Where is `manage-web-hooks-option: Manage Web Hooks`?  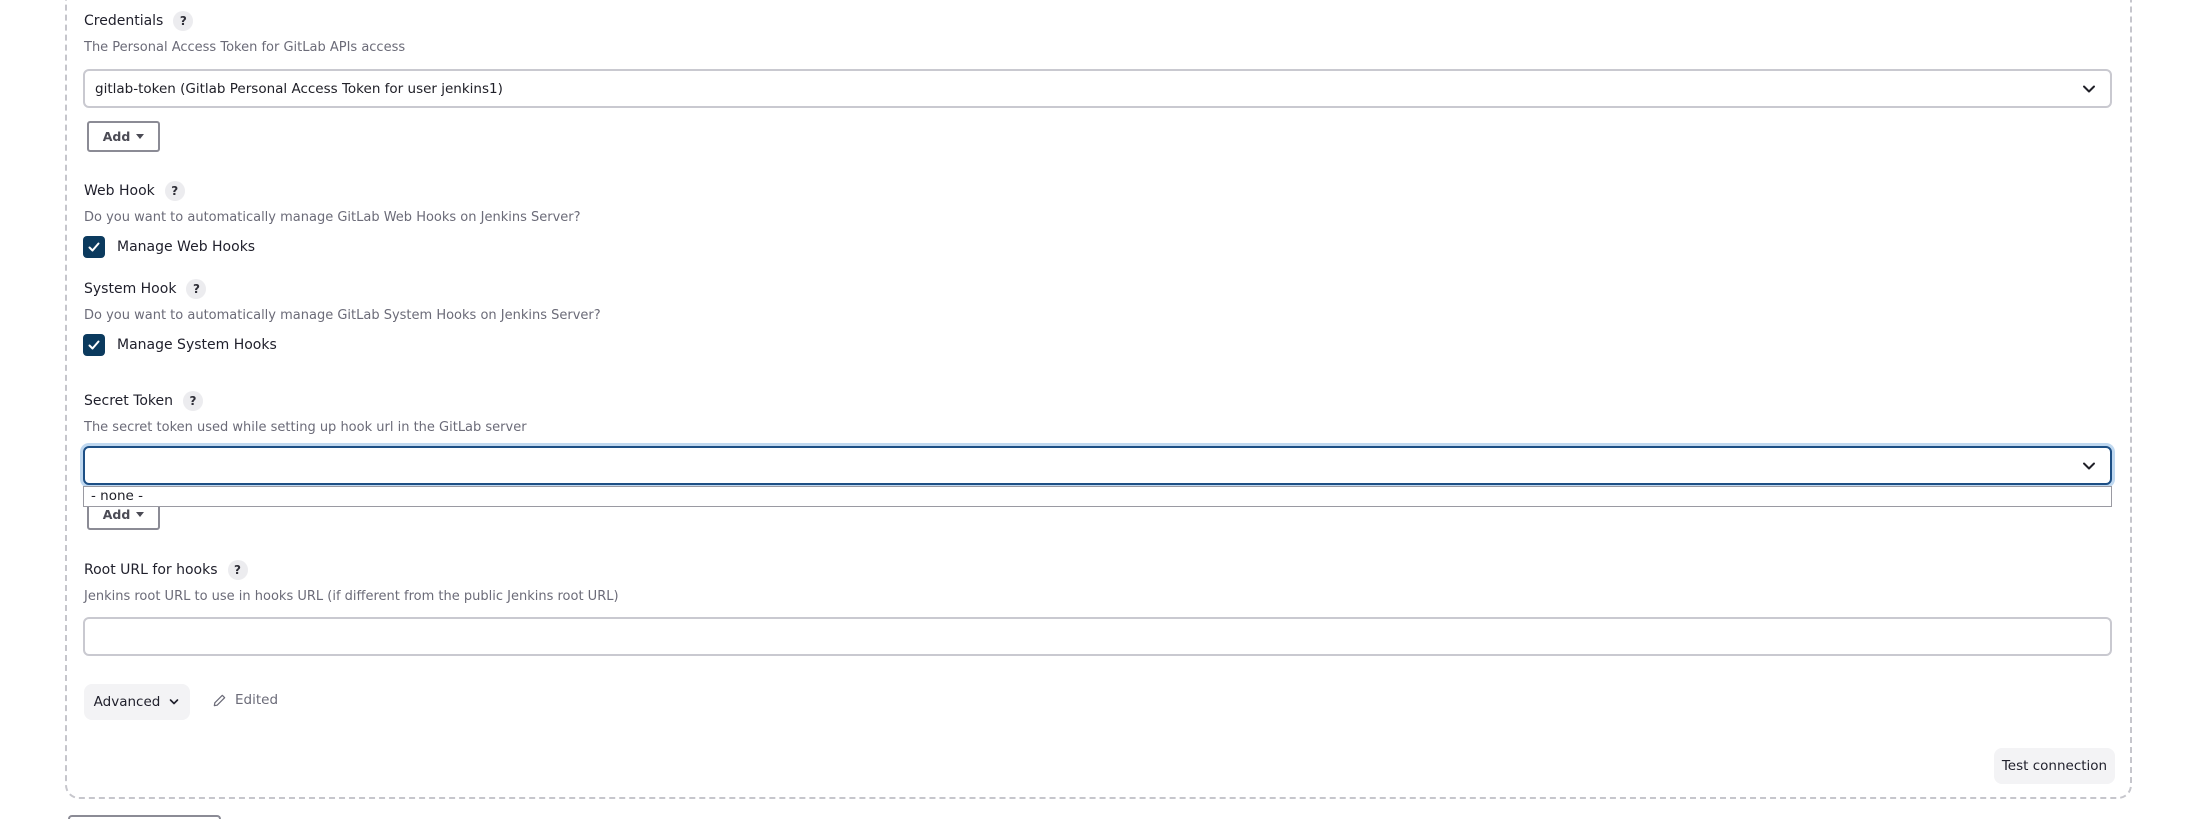
manage-web-hooks-option: Manage Web Hooks is located at coordinates (169, 247).